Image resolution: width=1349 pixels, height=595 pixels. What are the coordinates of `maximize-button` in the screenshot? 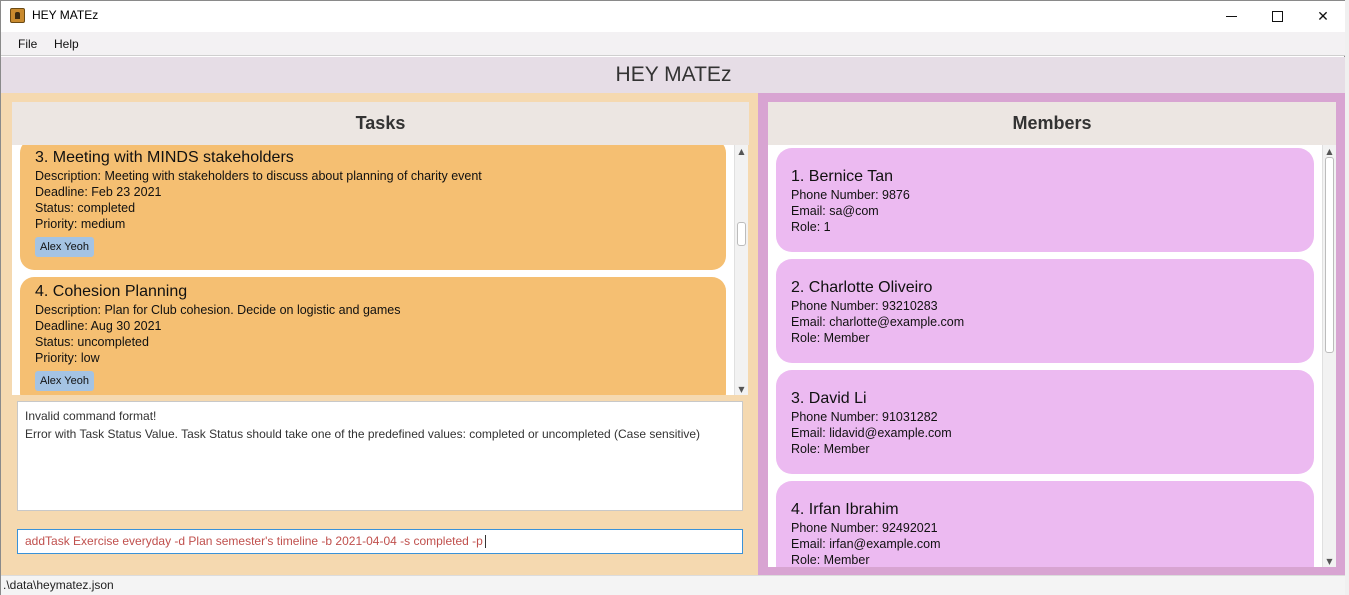 It's located at (1277, 16).